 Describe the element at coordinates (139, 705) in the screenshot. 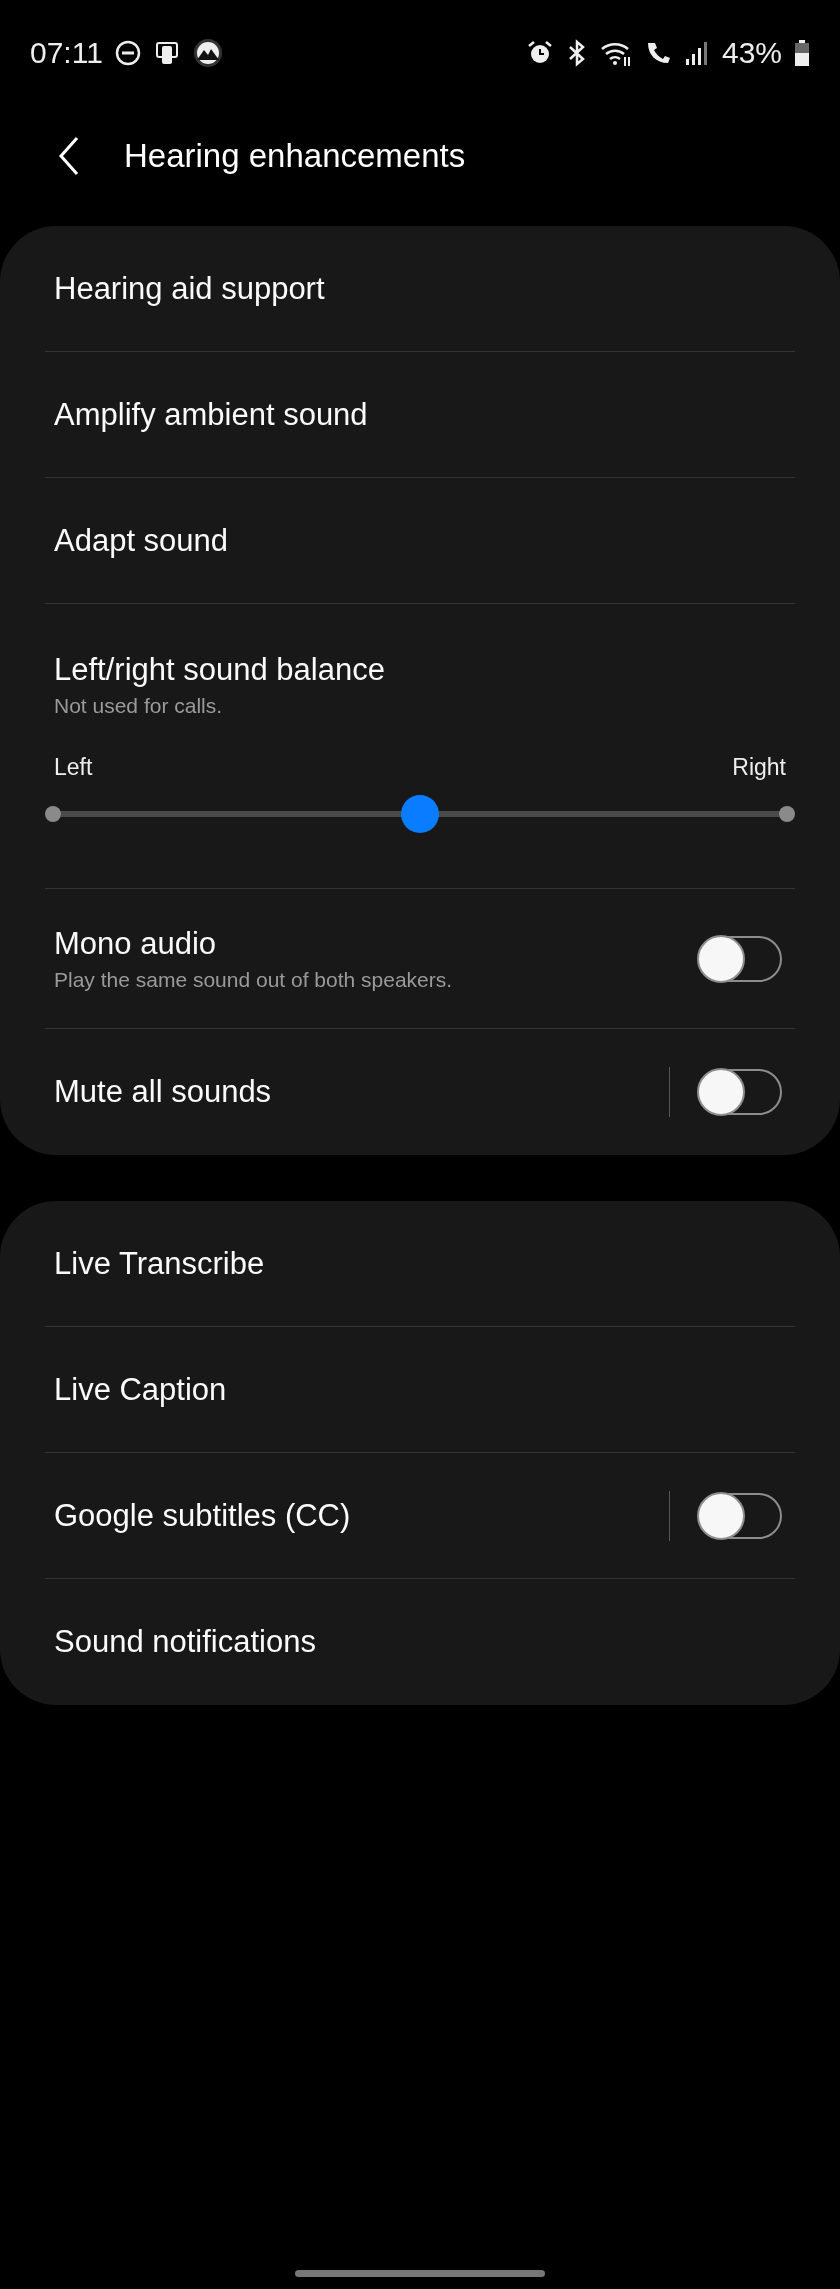

I see `item-subtitle: Not used for calls.` at that location.